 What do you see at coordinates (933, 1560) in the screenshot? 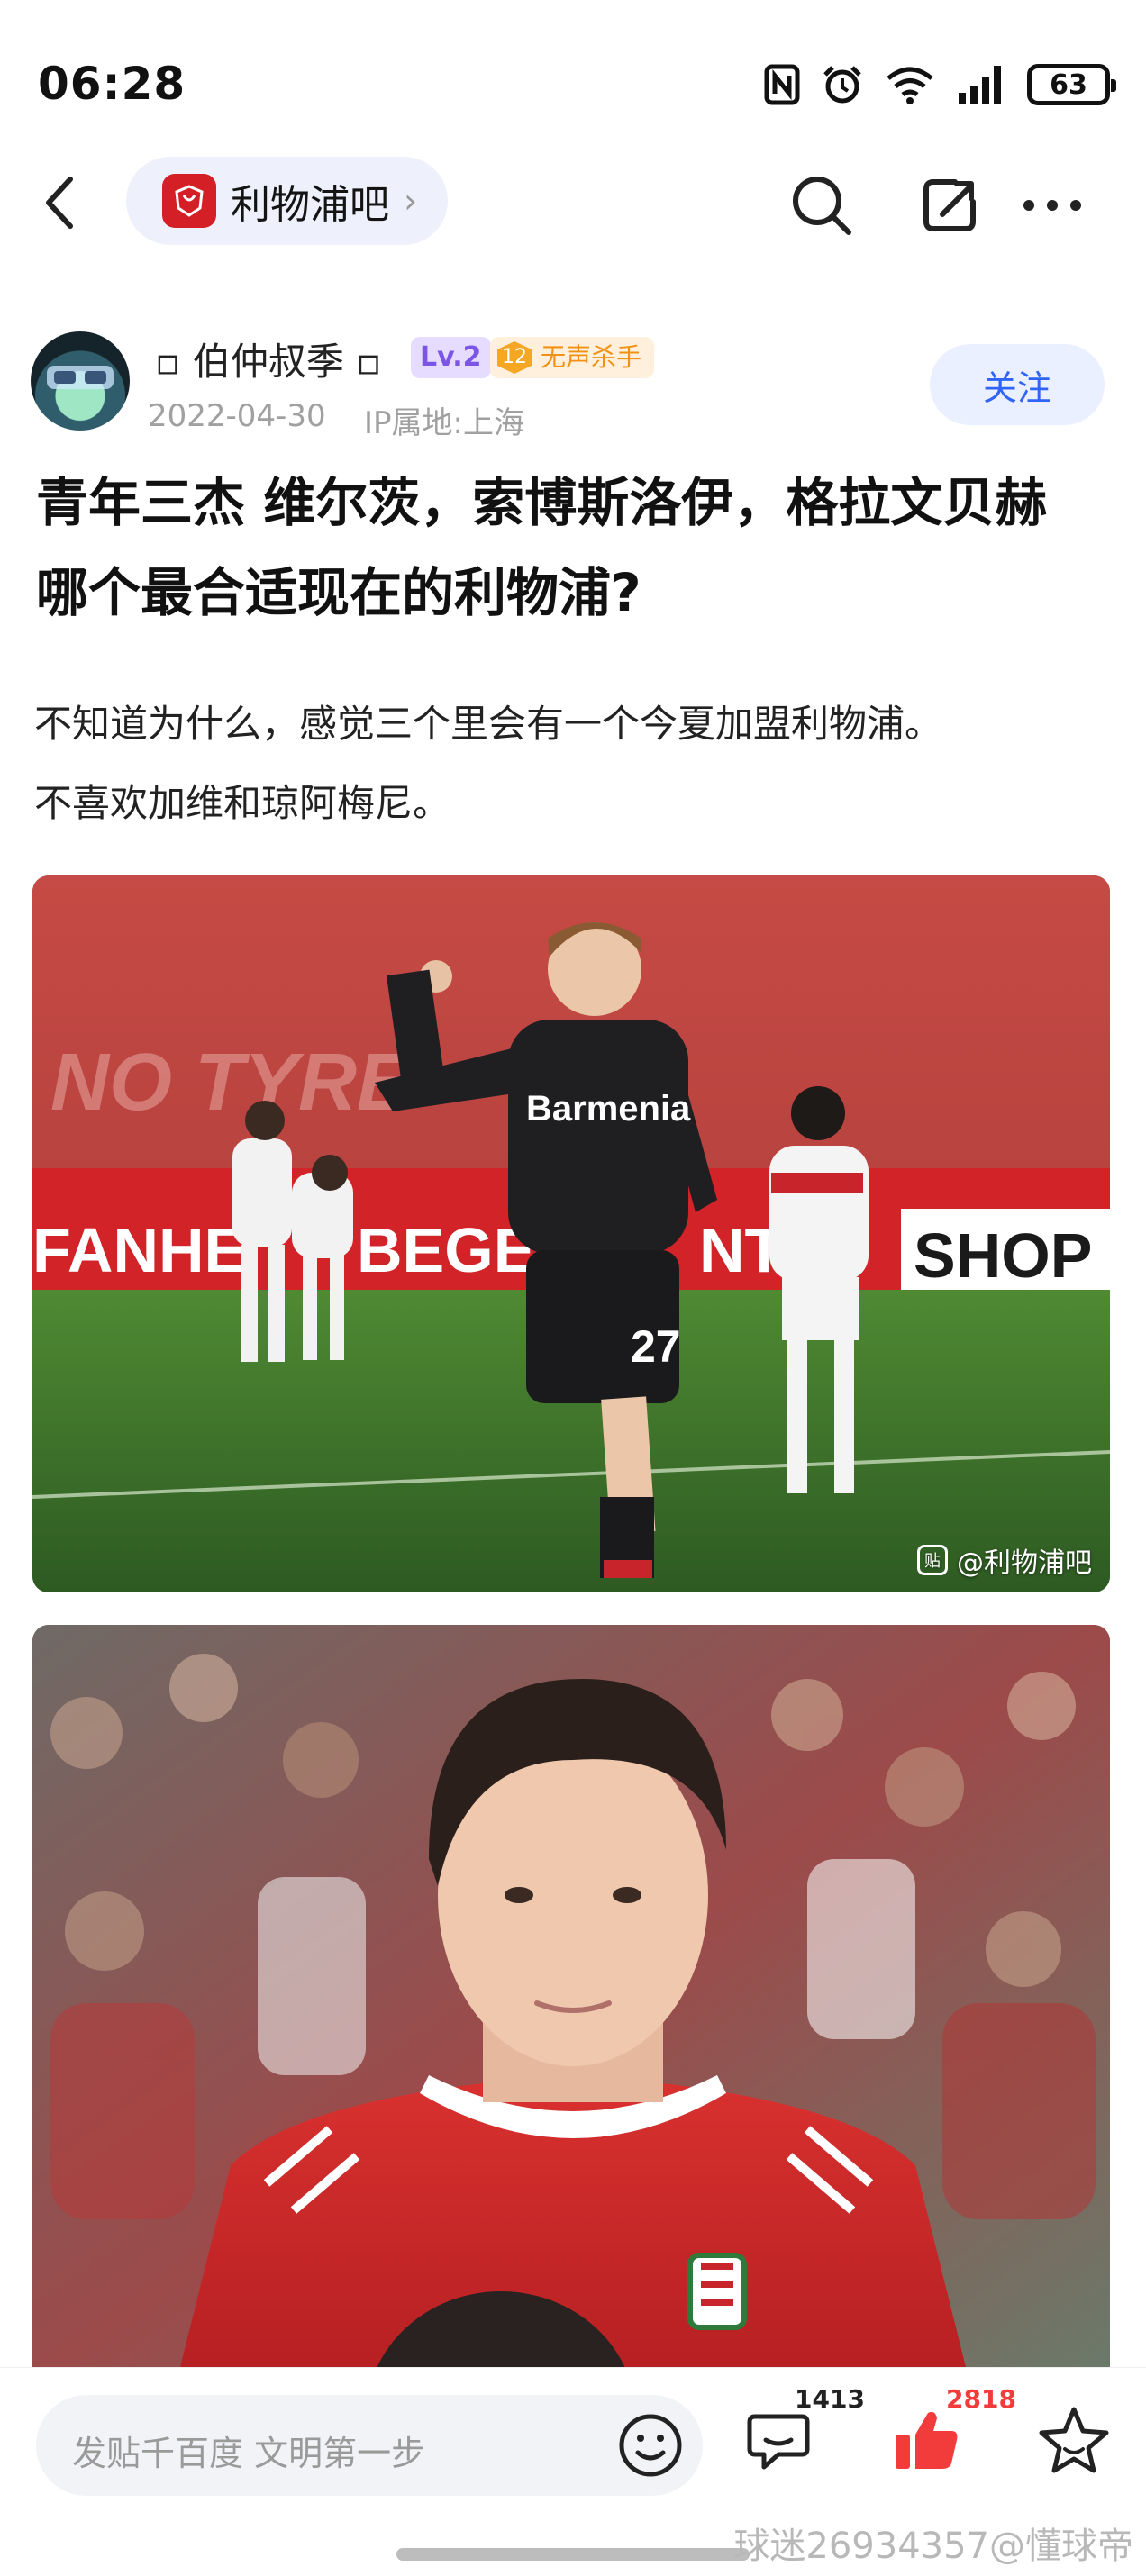
I see `tieba-logo-icon: 贴` at bounding box center [933, 1560].